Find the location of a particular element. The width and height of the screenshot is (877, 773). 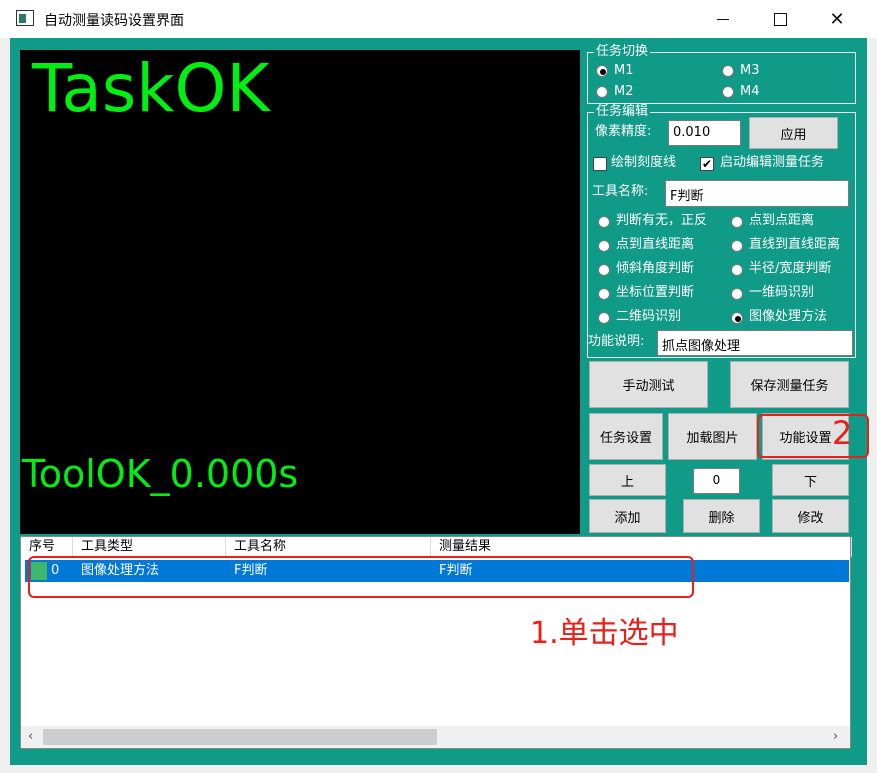

annotation-box-row is located at coordinates (361, 577).